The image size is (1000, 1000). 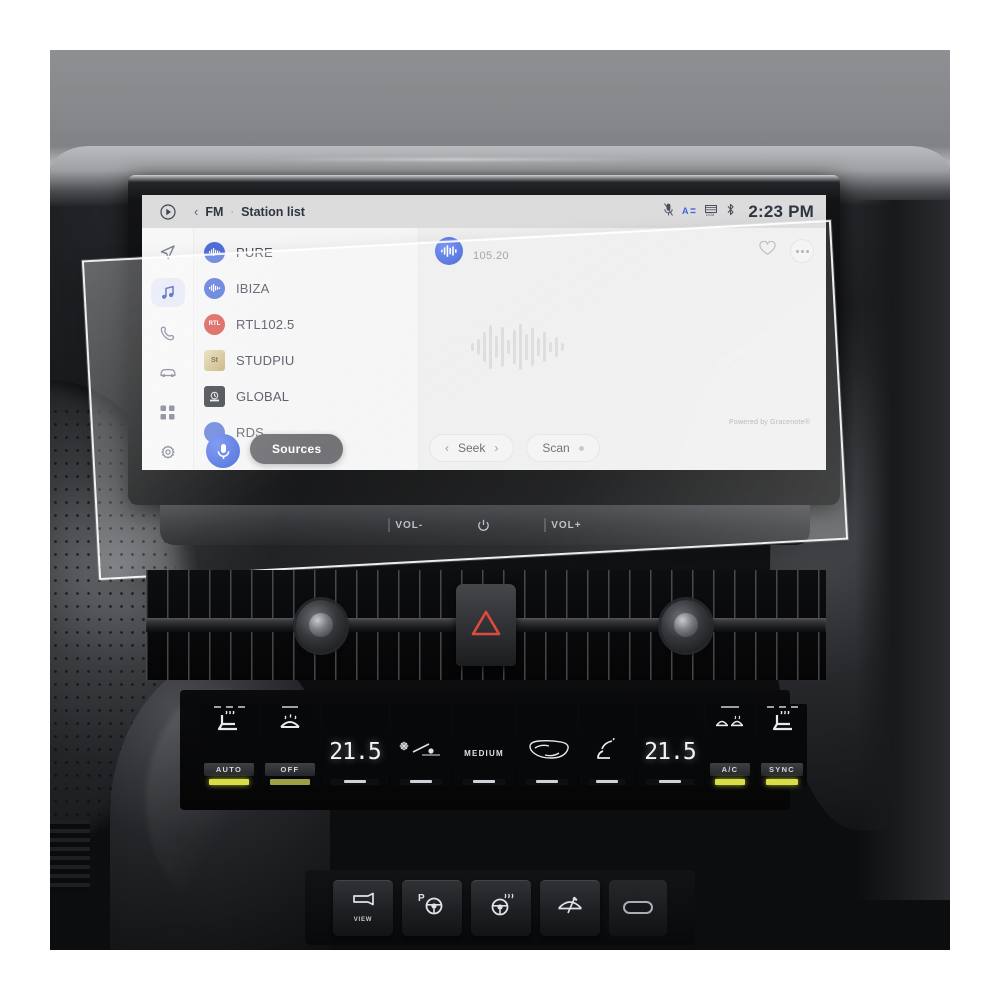 I want to click on player-actions, so click(x=786, y=251).